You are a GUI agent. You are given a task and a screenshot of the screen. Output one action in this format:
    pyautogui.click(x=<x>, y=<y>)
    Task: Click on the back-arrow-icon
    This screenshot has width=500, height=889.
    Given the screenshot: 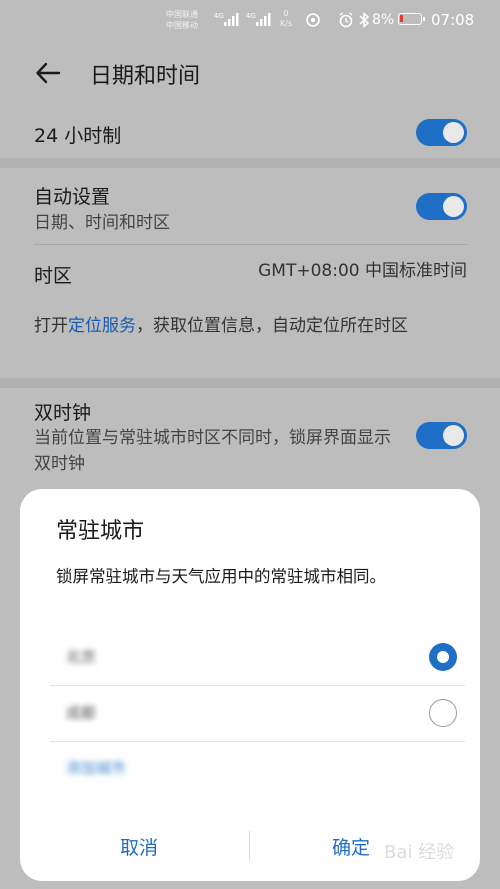 What is the action you would take?
    pyautogui.click(x=48, y=73)
    